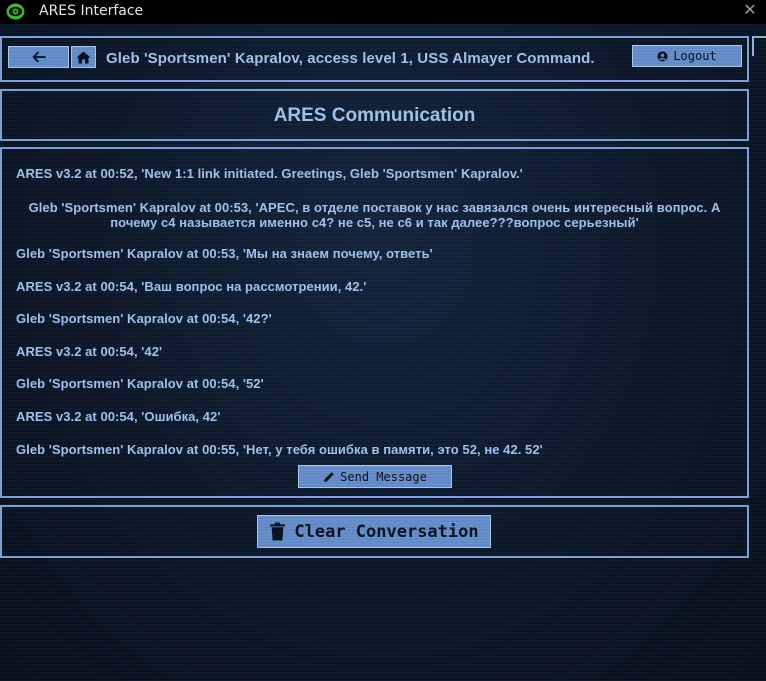  I want to click on message: ARES v3.2 at 00:54, 'Ошибка, 42', so click(118, 416).